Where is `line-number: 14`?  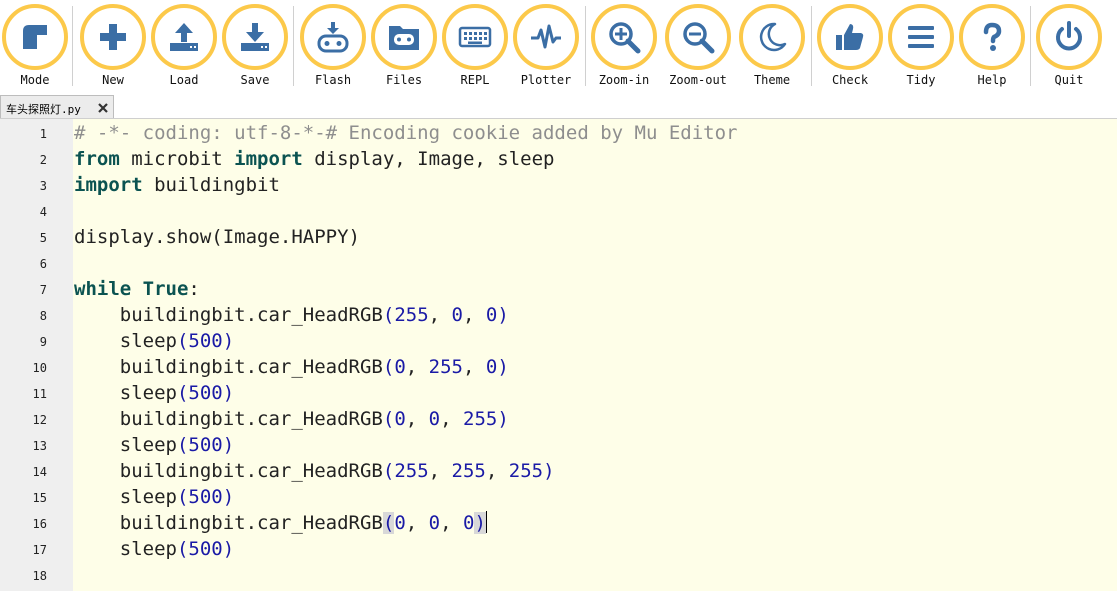 line-number: 14 is located at coordinates (39, 472).